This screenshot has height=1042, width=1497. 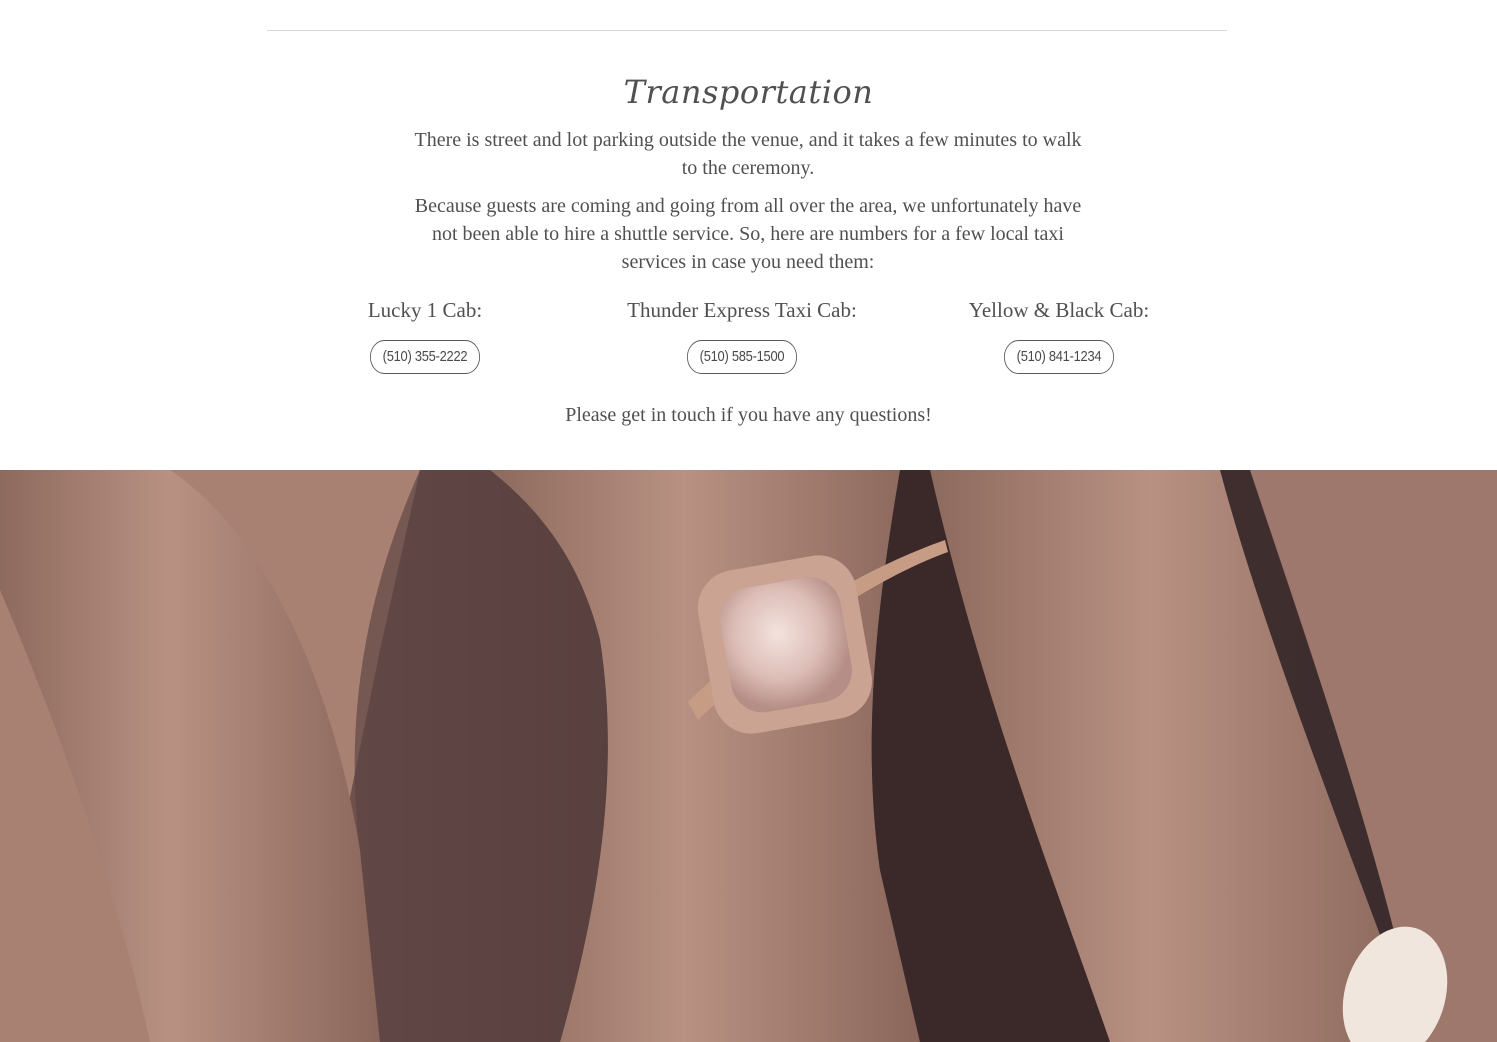 I want to click on ring-stone, so click(x=786, y=645).